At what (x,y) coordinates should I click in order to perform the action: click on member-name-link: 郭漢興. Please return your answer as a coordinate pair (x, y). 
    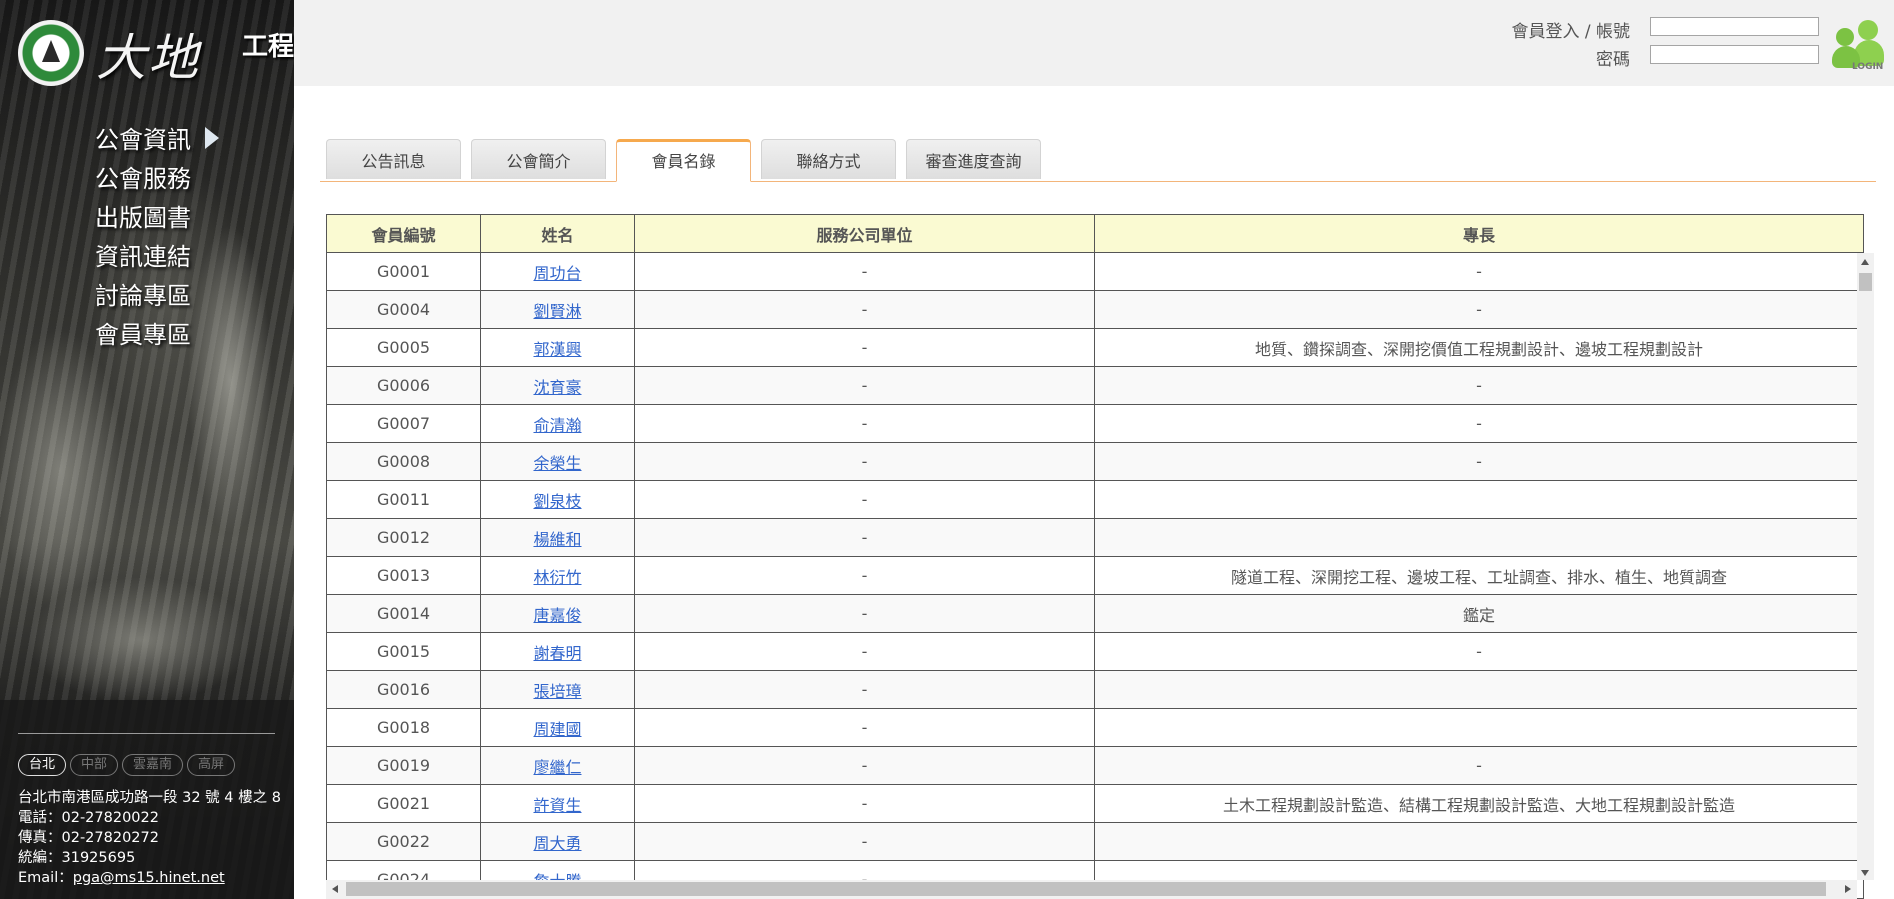
    Looking at the image, I should click on (557, 349).